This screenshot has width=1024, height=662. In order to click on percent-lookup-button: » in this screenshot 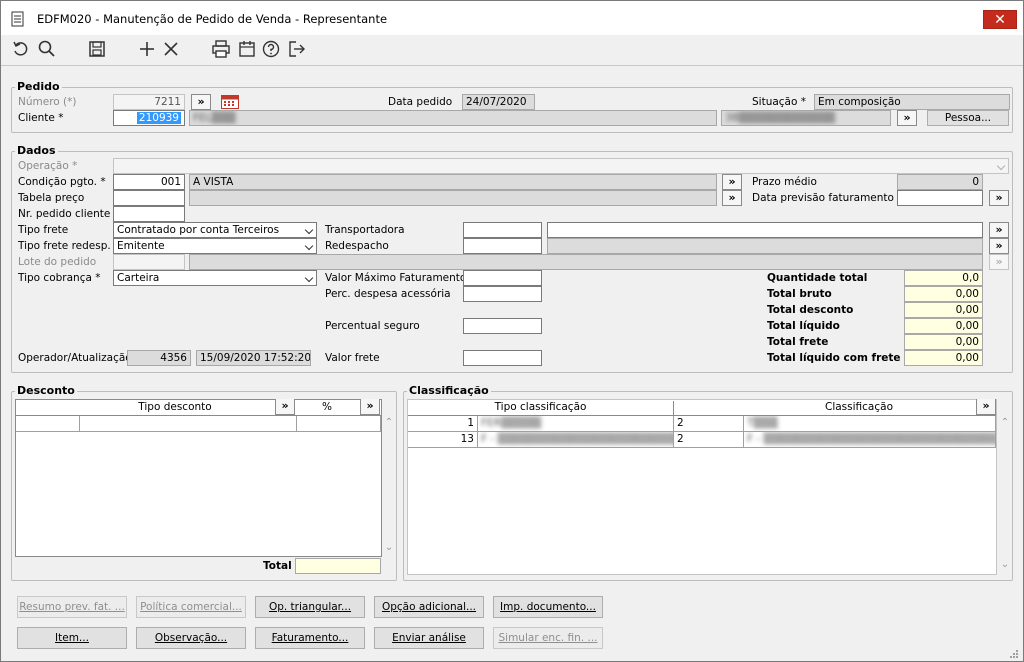, I will do `click(370, 407)`.